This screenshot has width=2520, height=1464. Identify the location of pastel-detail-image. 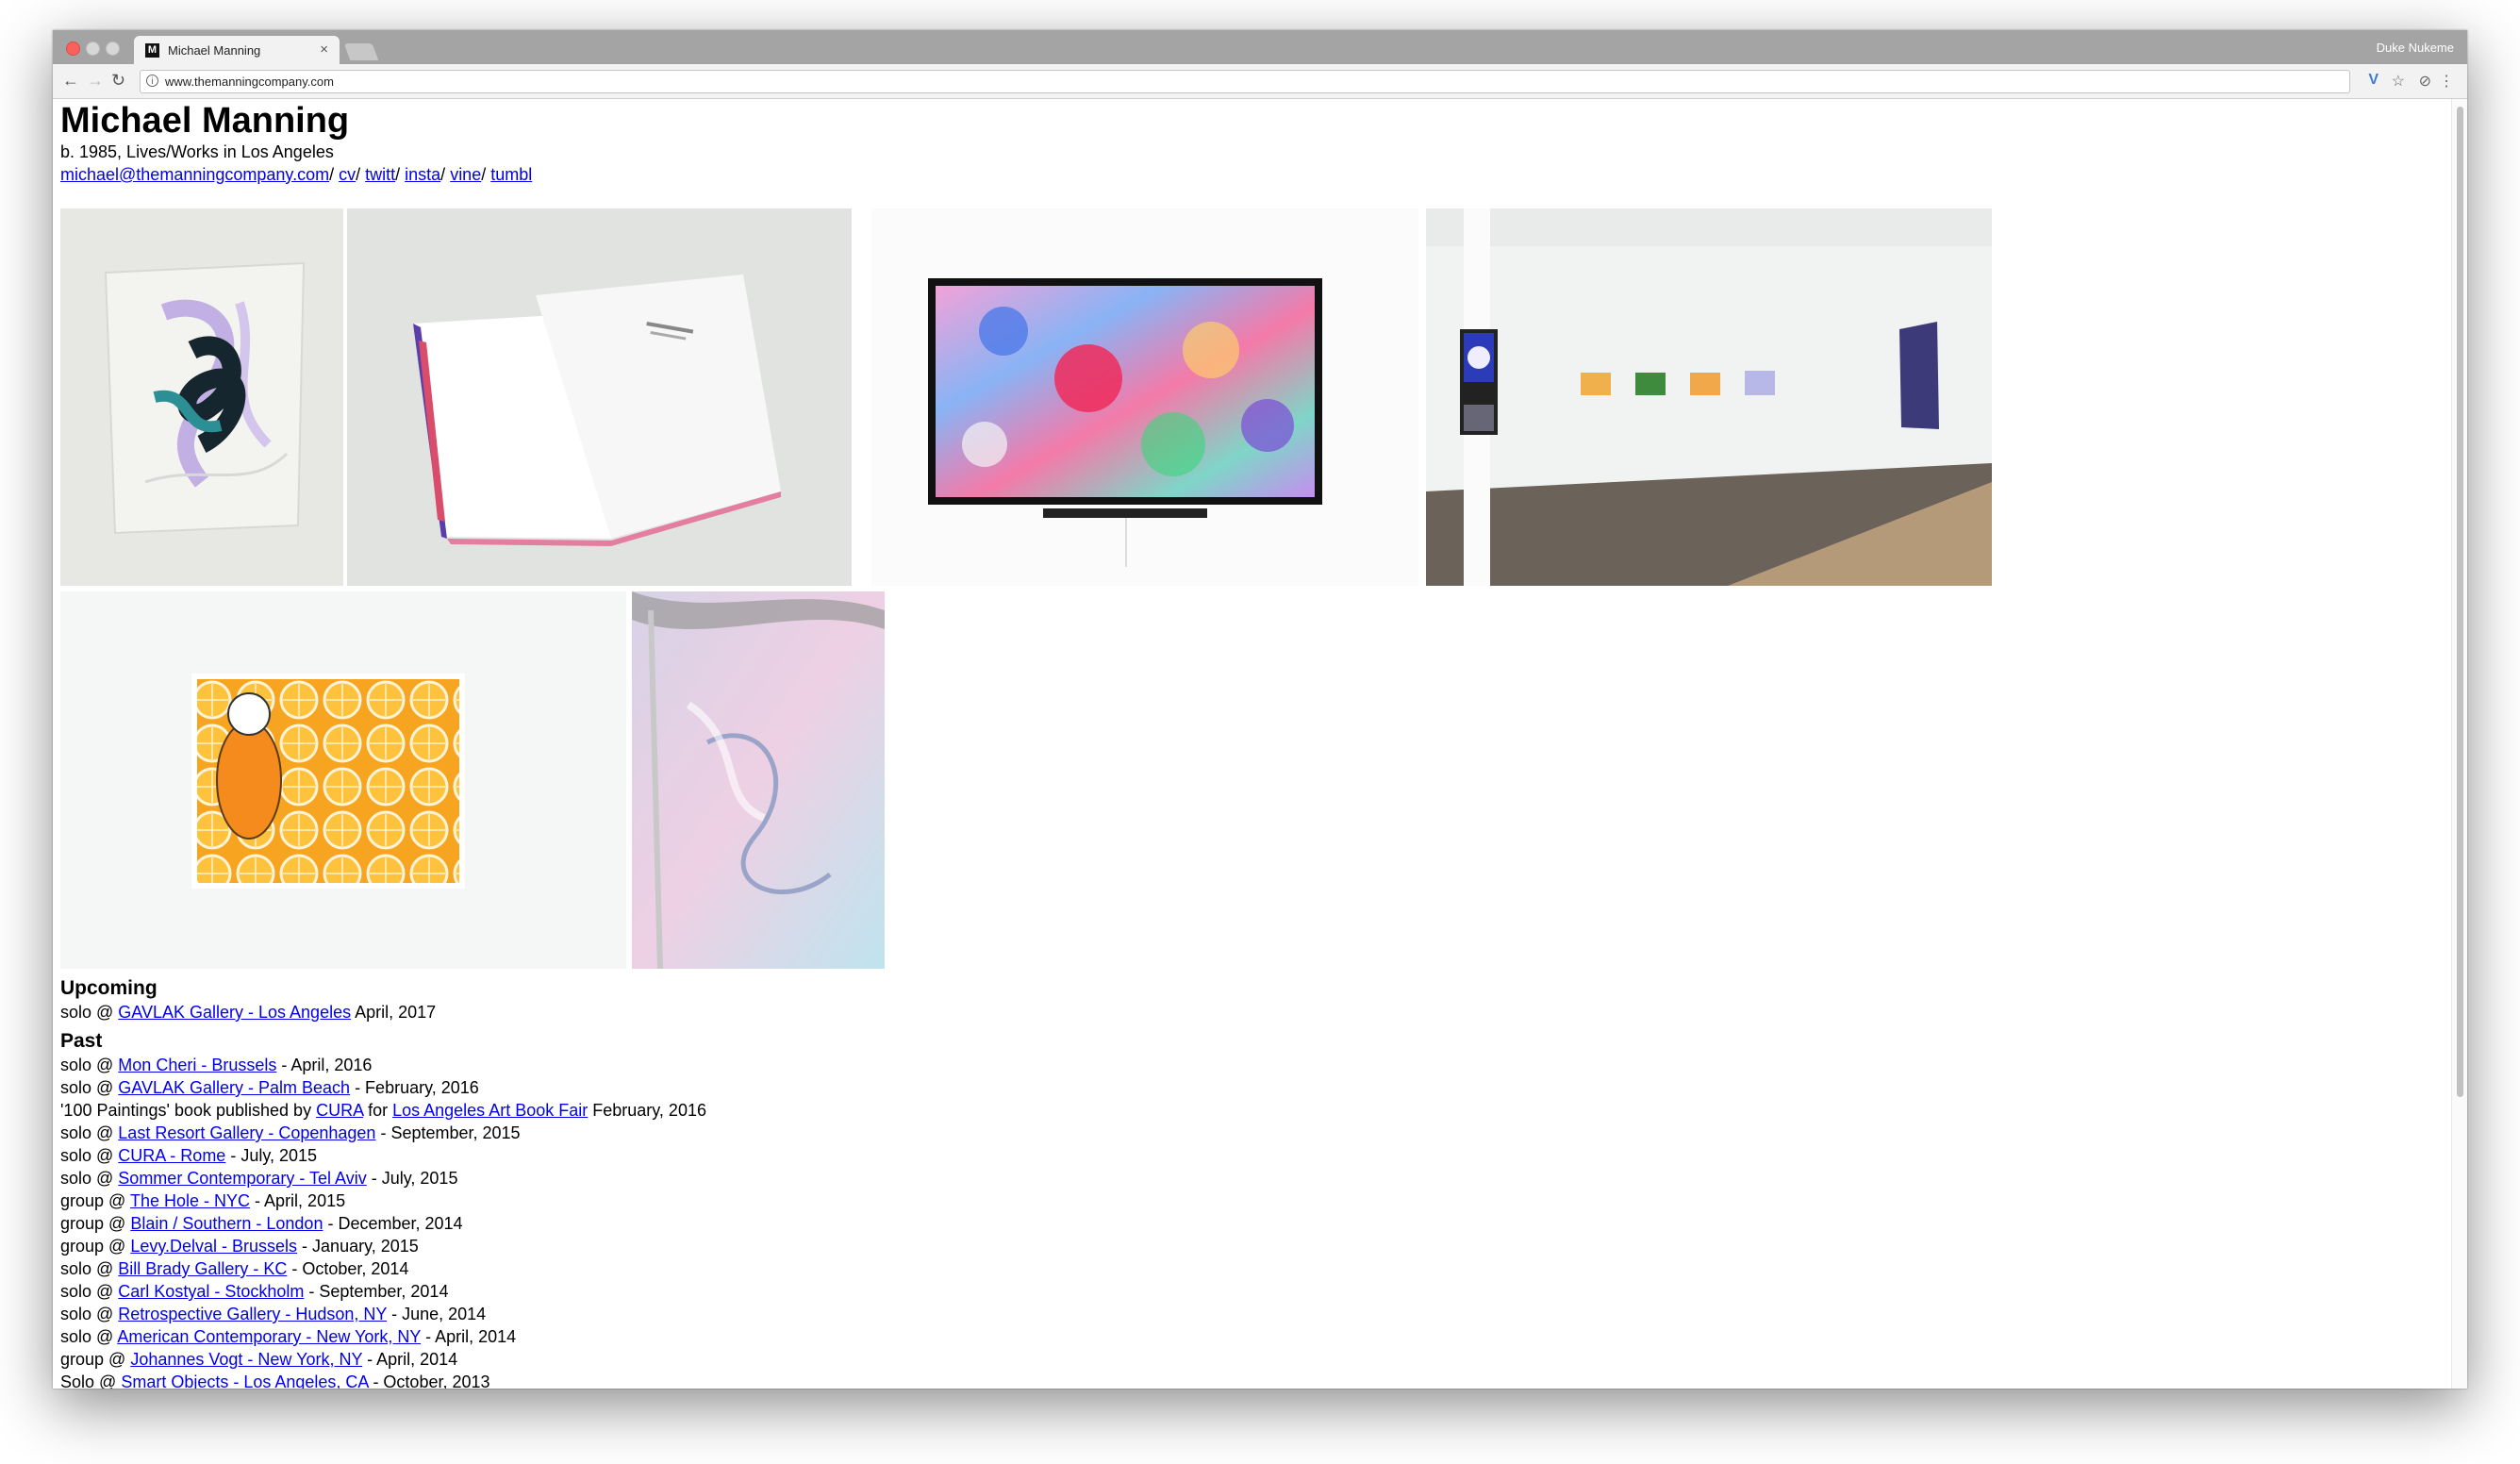
(758, 780).